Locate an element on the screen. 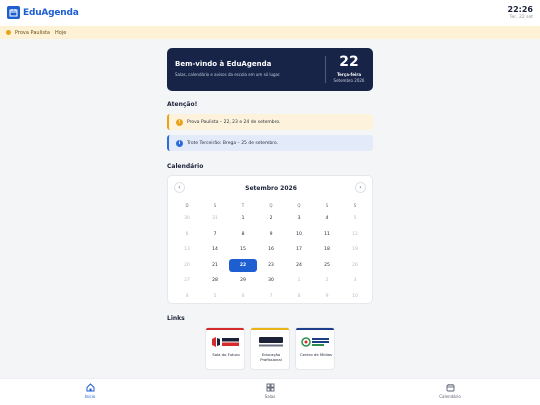 This screenshot has width=540, height=405. calendar-week: 27 28 29 30 1 2 3 is located at coordinates (271, 281).